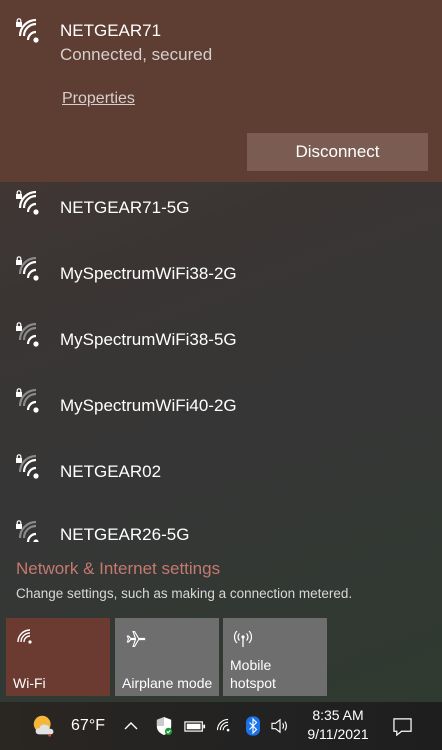 This screenshot has height=750, width=442. I want to click on clock: 8:35 AM 9/11/2021, so click(338, 725).